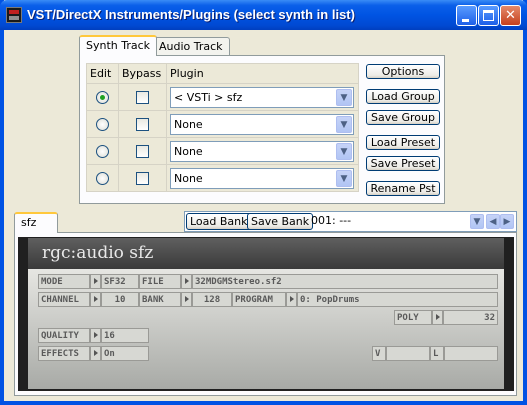  Describe the element at coordinates (95, 281) in the screenshot. I see `mode-arrow-icon` at that location.